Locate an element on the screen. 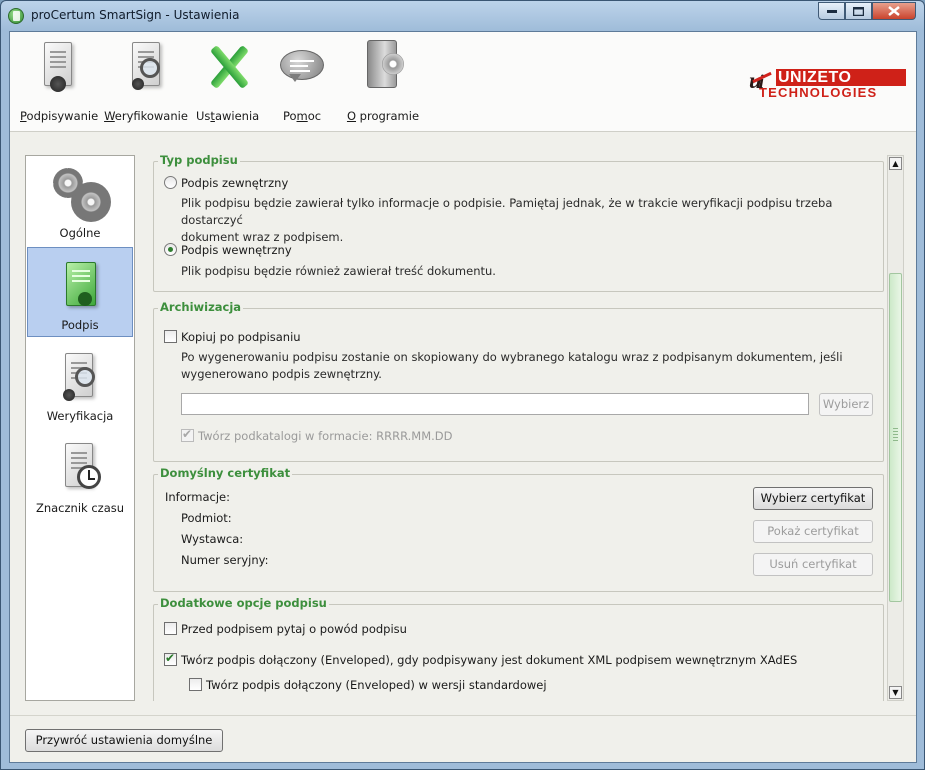 This screenshot has width=925, height=770. radio-internal is located at coordinates (170, 249).